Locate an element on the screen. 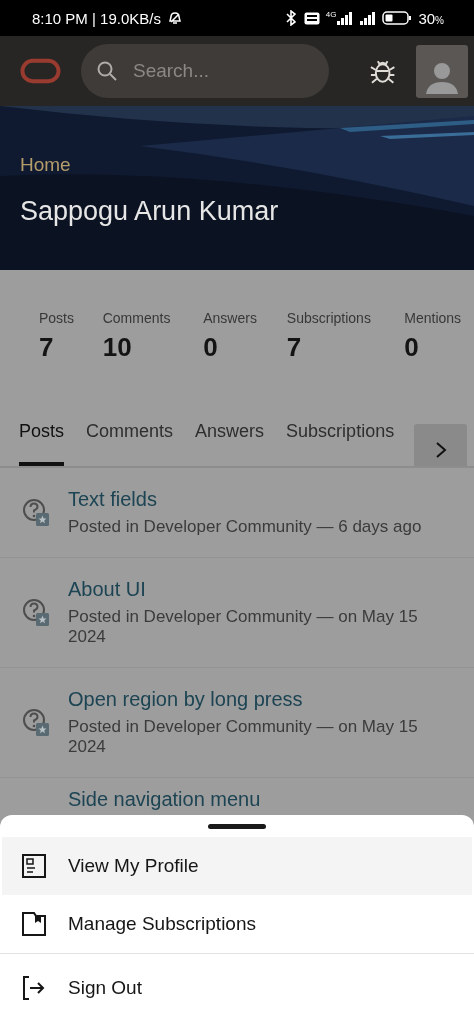 The height and width of the screenshot is (1027, 474). muted-bell-icon is located at coordinates (174, 18).